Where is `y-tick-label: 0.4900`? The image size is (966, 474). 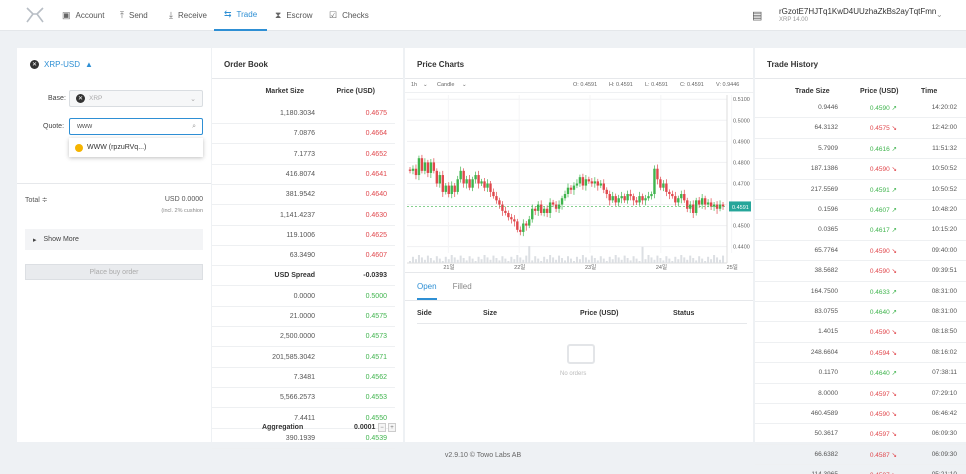
y-tick-label: 0.4900 is located at coordinates (741, 142).